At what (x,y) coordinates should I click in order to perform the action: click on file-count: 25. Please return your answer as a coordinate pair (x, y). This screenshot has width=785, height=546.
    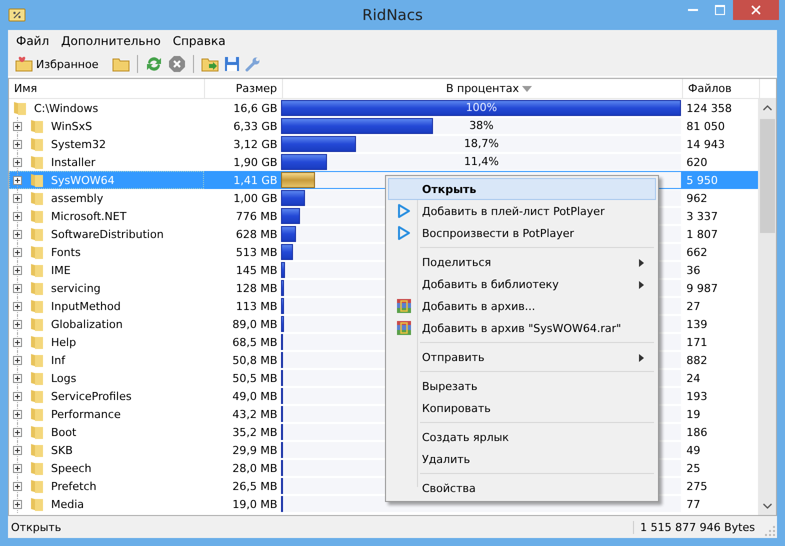
    Looking at the image, I should click on (693, 468).